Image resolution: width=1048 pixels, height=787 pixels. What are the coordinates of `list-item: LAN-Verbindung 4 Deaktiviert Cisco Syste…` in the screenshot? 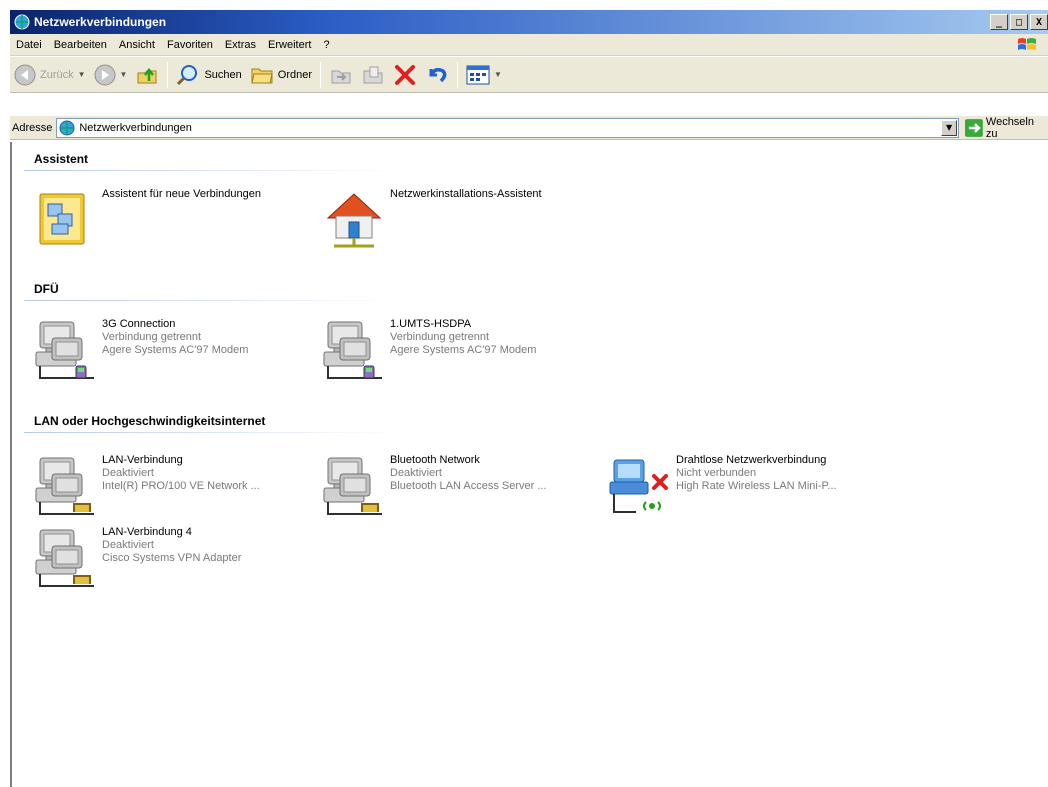 It's located at (137, 558).